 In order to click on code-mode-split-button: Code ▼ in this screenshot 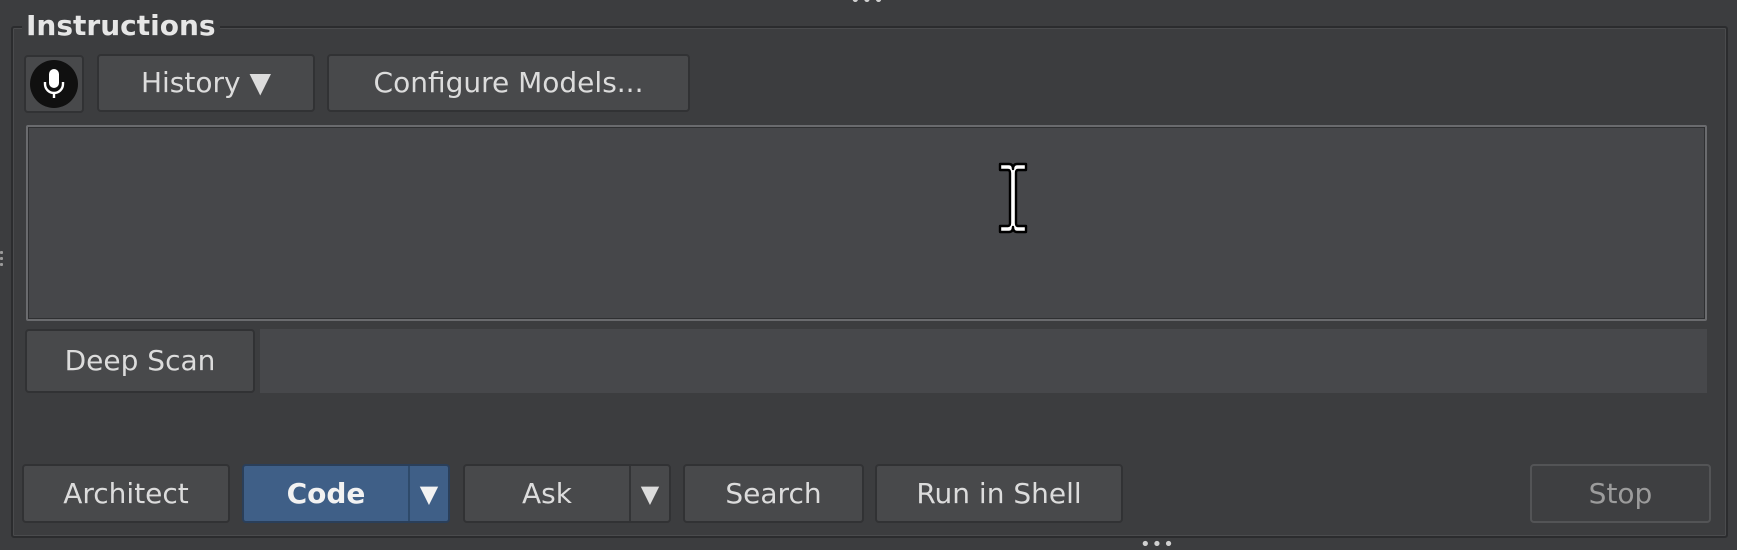, I will do `click(346, 493)`.